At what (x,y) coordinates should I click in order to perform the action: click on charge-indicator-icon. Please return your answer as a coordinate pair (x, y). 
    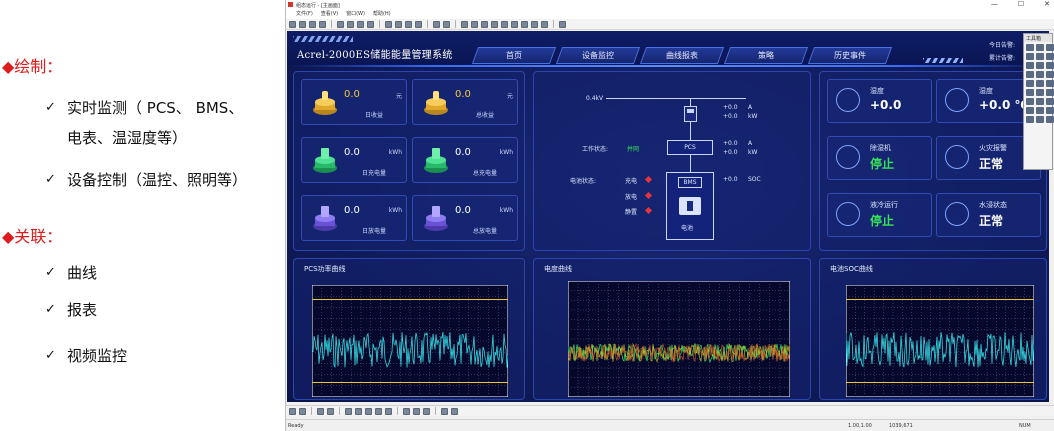
    Looking at the image, I should click on (648, 179).